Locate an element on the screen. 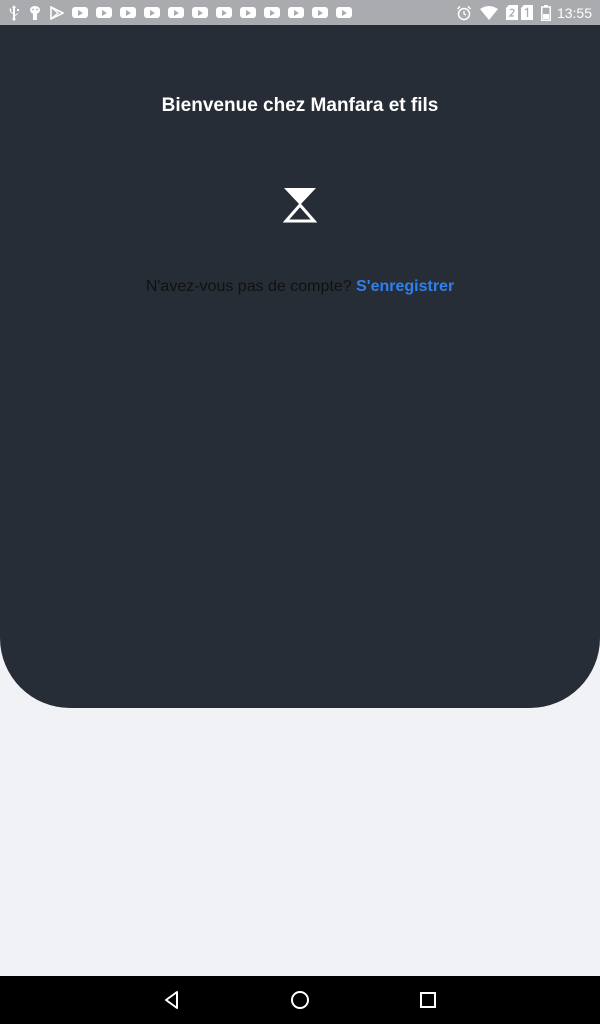 The width and height of the screenshot is (600, 1024). navigation-bar is located at coordinates (300, 1000).